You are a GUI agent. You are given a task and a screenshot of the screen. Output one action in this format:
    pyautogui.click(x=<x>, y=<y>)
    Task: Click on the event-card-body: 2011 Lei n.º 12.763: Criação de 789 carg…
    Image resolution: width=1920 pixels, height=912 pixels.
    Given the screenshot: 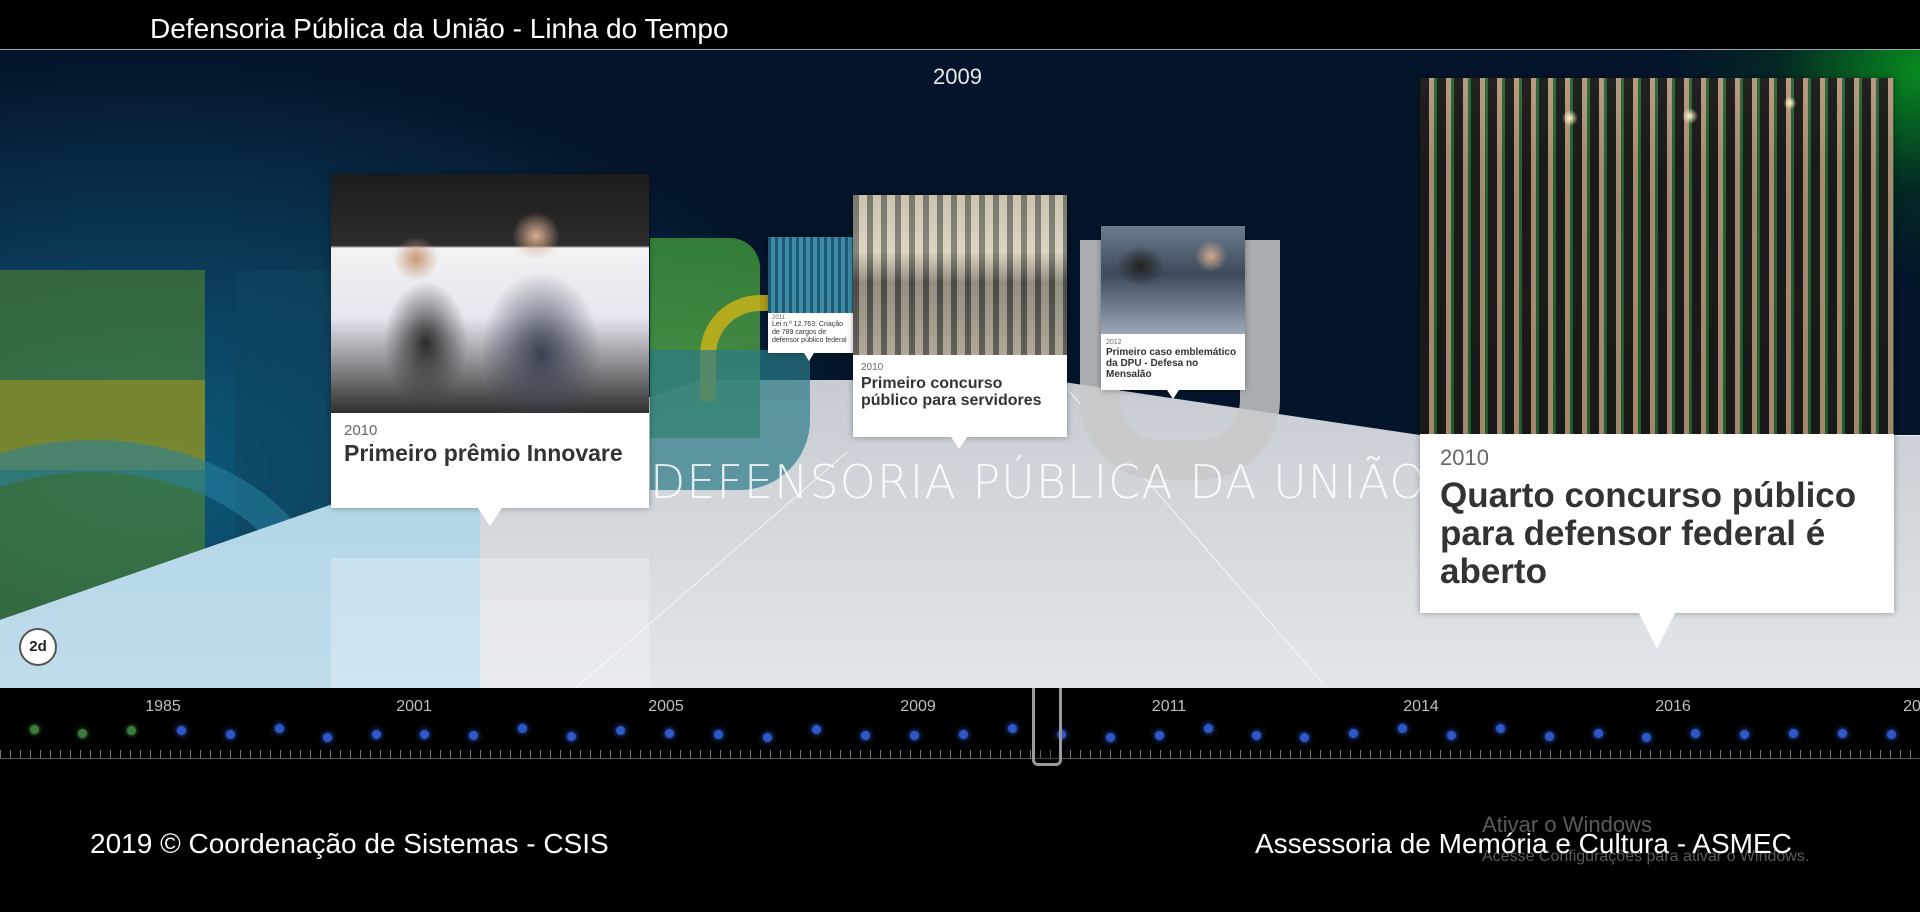 What is the action you would take?
    pyautogui.click(x=810, y=330)
    